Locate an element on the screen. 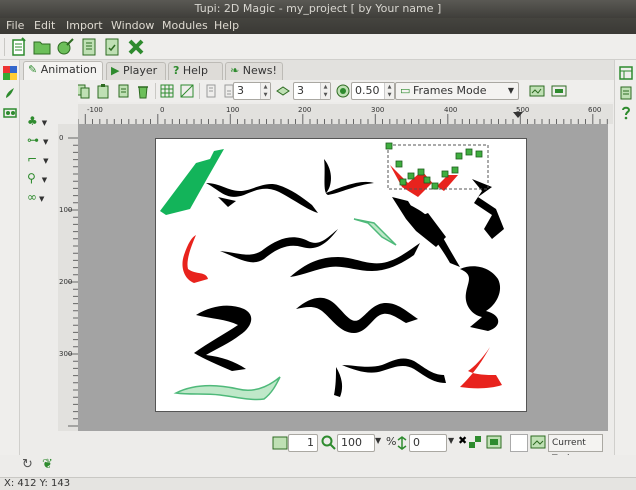  pencil-tool-button: ♣ ▼ is located at coordinates (37, 121).